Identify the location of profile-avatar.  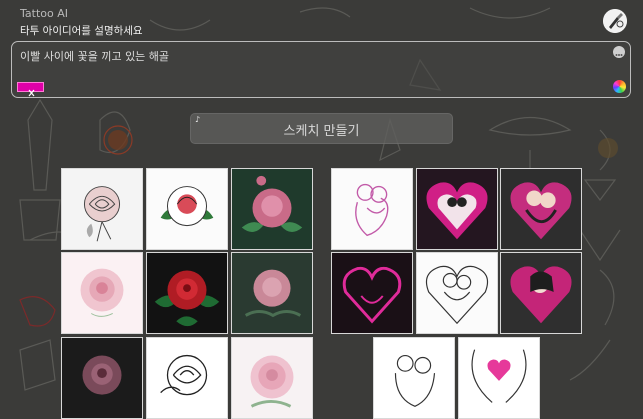
(615, 21).